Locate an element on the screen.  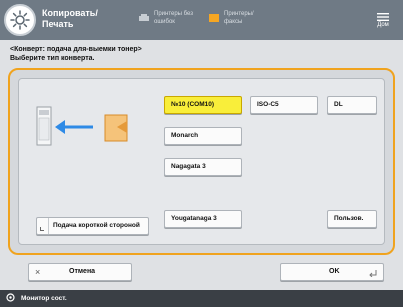
printer-icon is located at coordinates (144, 18).